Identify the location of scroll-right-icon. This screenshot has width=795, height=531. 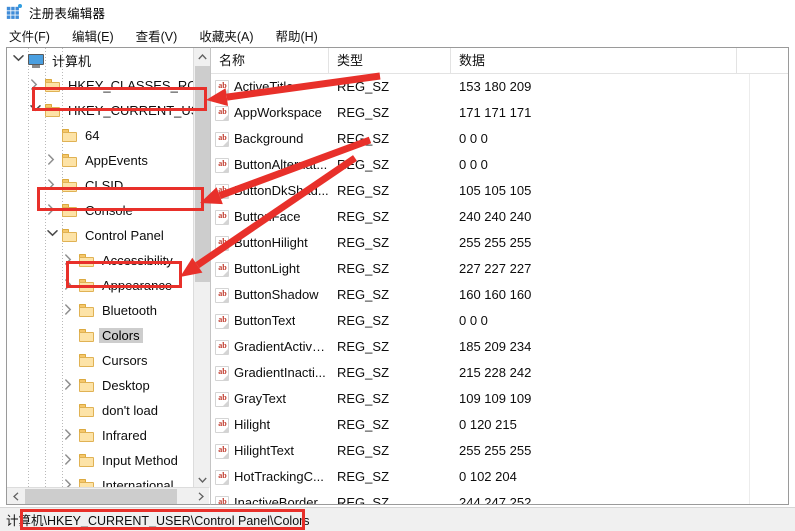
(200, 496).